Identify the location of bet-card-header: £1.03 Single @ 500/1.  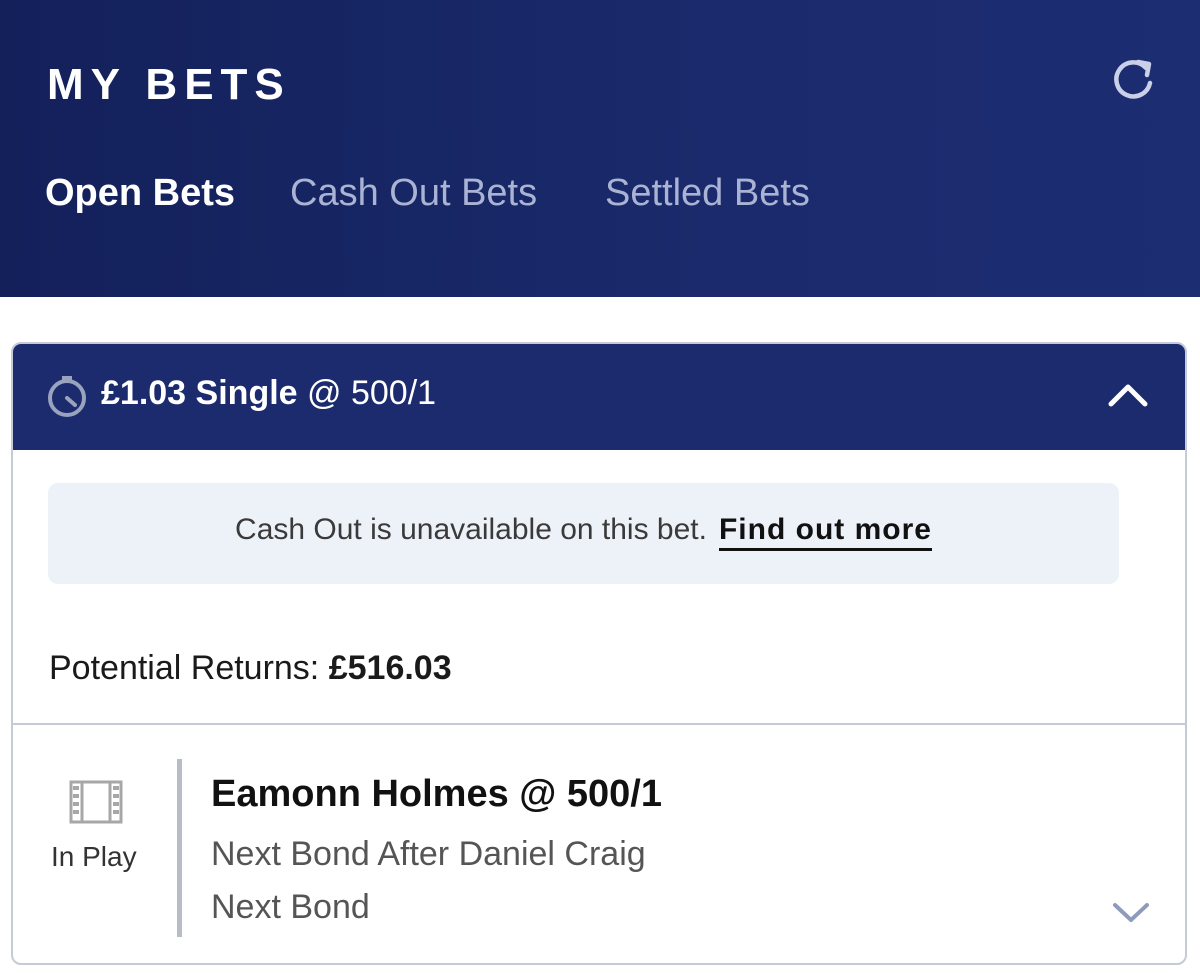
(599, 397).